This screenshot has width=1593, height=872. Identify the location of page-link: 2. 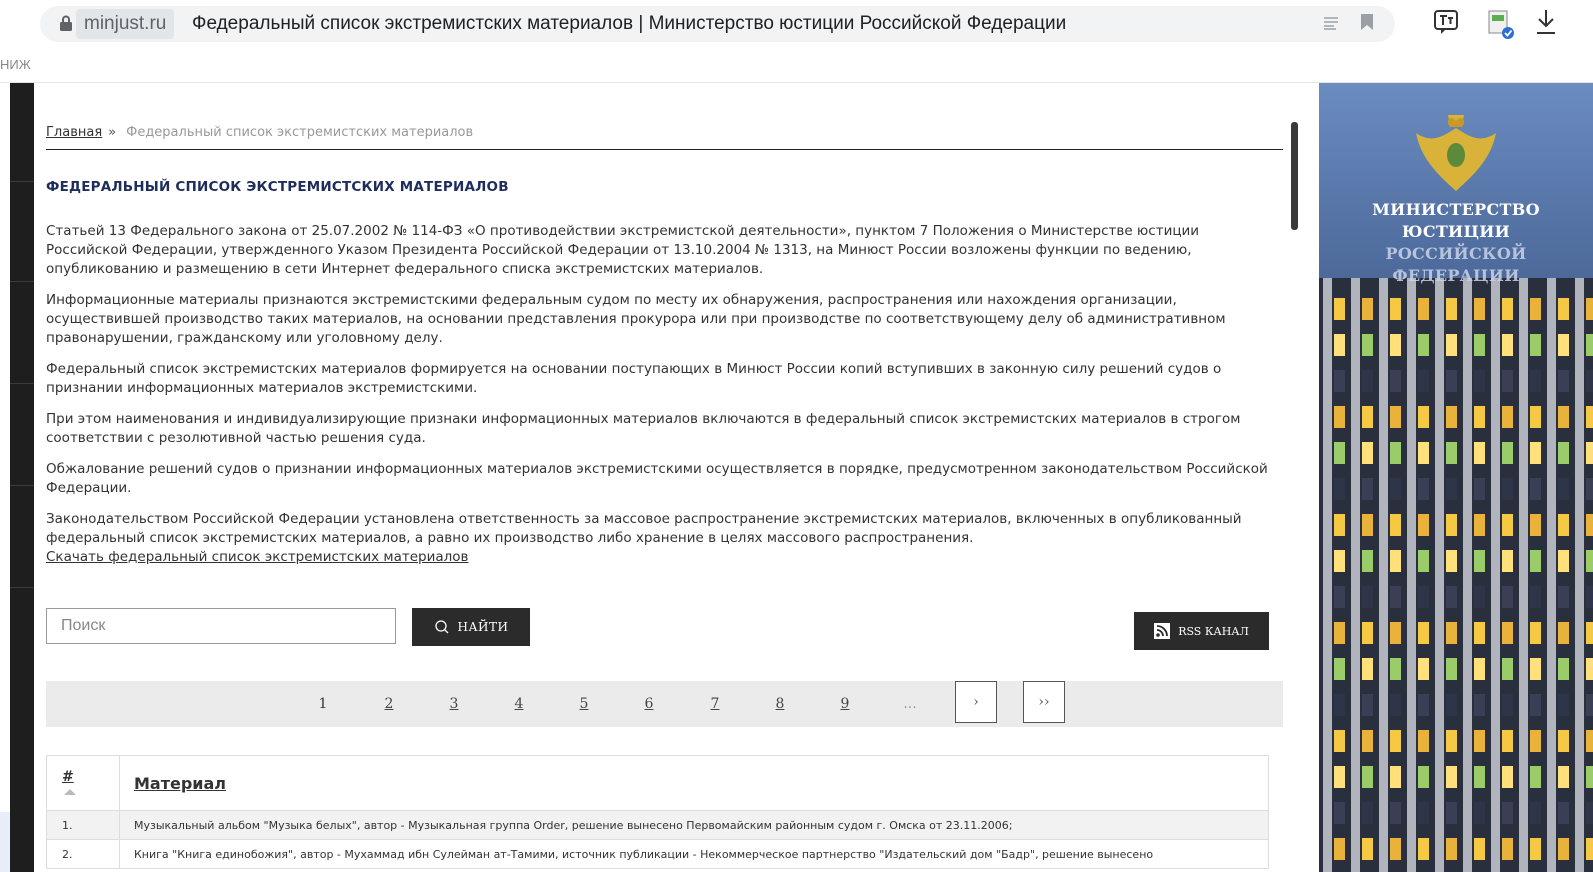
(389, 704).